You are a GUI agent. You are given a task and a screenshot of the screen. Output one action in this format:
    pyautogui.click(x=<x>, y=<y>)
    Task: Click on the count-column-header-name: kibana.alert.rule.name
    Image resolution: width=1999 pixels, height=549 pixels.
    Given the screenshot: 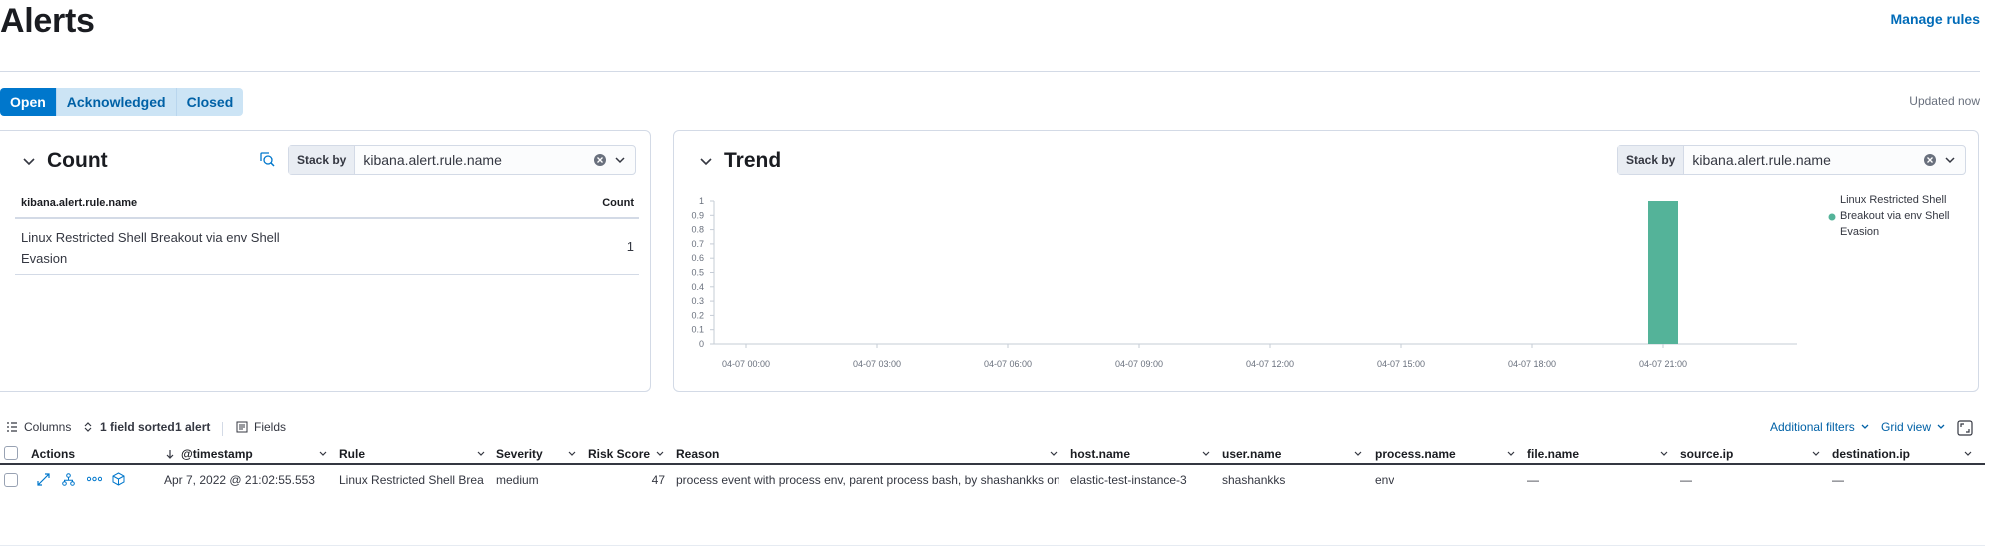 What is the action you would take?
    pyautogui.click(x=79, y=203)
    